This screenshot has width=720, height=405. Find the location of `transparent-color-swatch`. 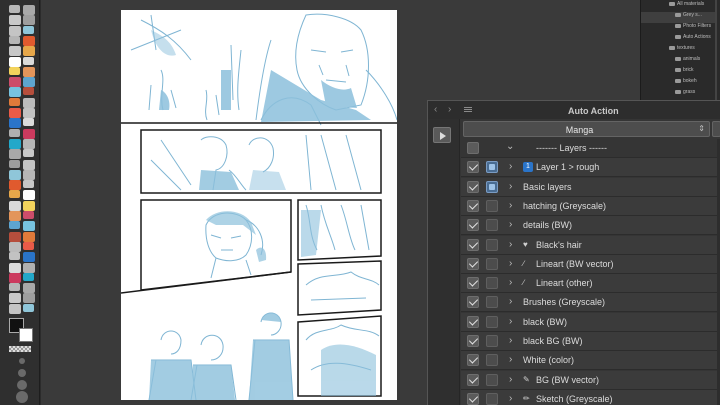

transparent-color-swatch is located at coordinates (20, 349).